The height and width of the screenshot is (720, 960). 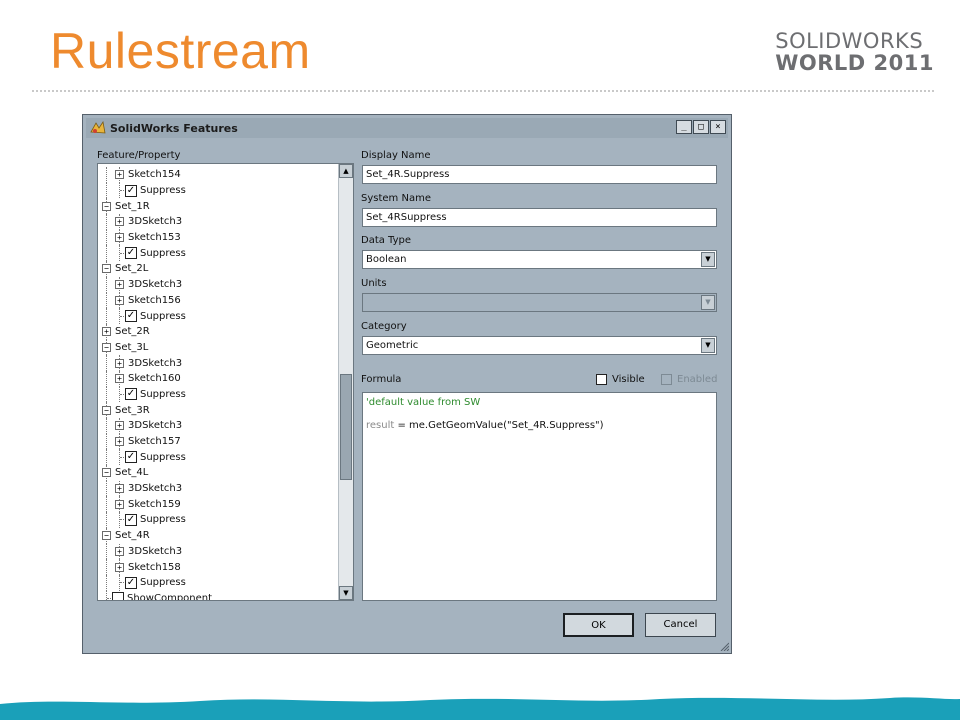 What do you see at coordinates (539, 345) in the screenshot?
I see `category-select: Geometric ▼` at bounding box center [539, 345].